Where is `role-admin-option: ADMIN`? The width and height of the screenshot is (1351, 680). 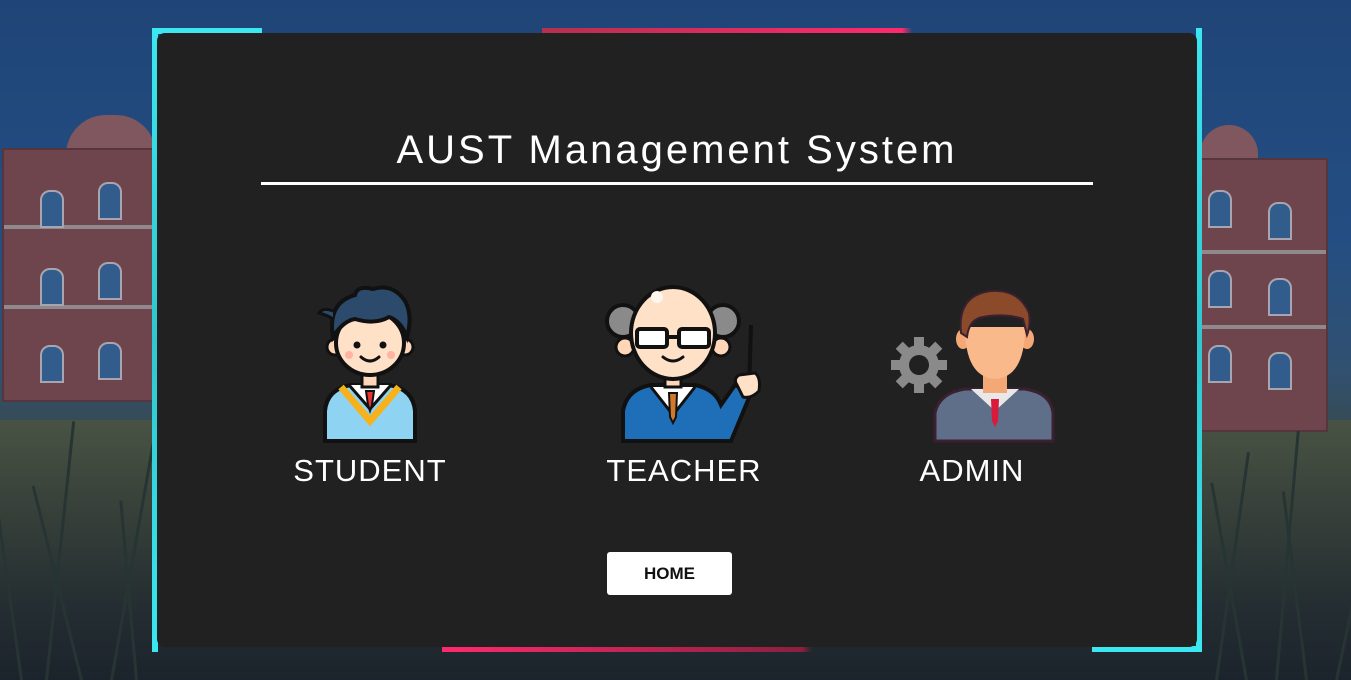
role-admin-option: ADMIN is located at coordinates (972, 385).